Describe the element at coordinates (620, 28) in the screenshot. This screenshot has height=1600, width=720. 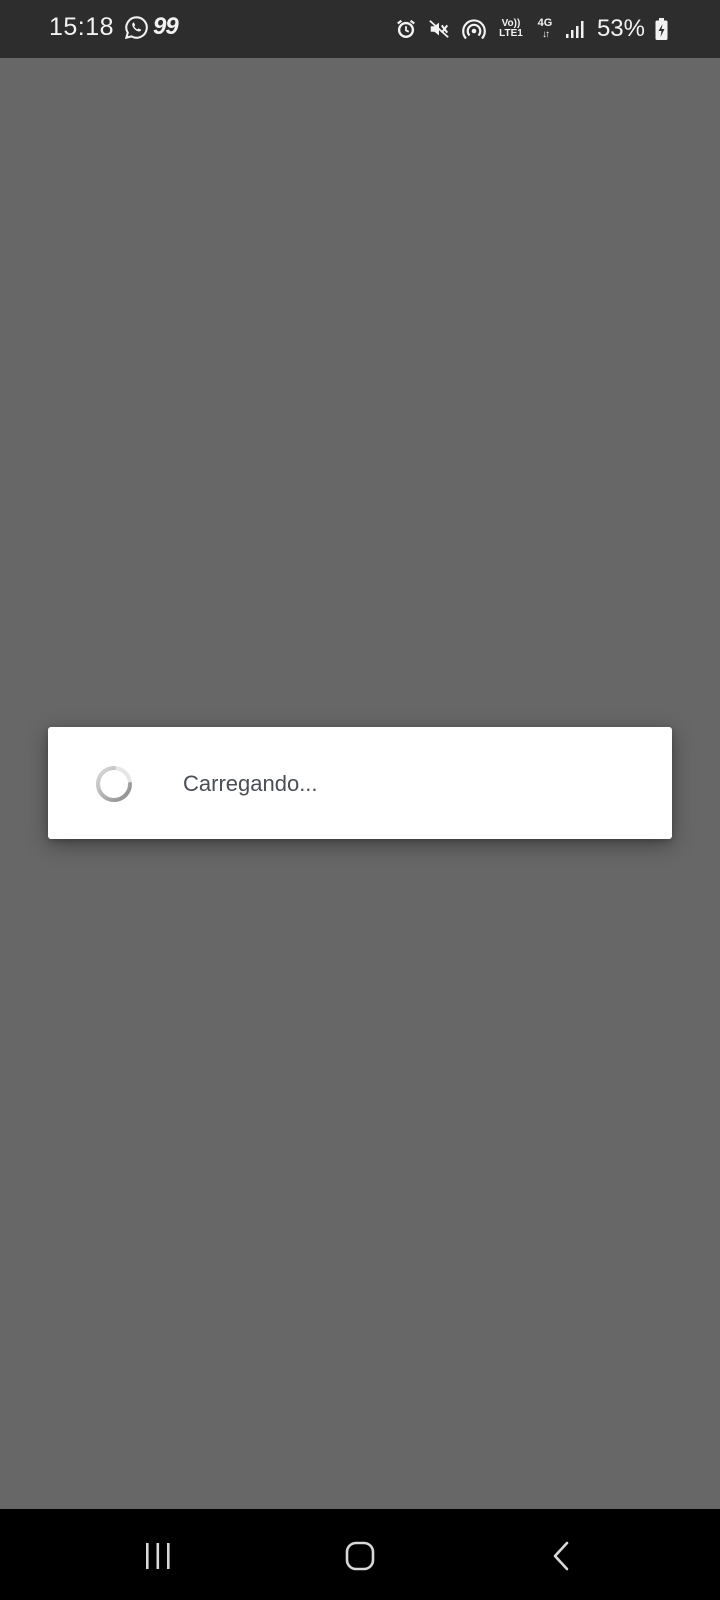
I see `battery-percent: 53%` at that location.